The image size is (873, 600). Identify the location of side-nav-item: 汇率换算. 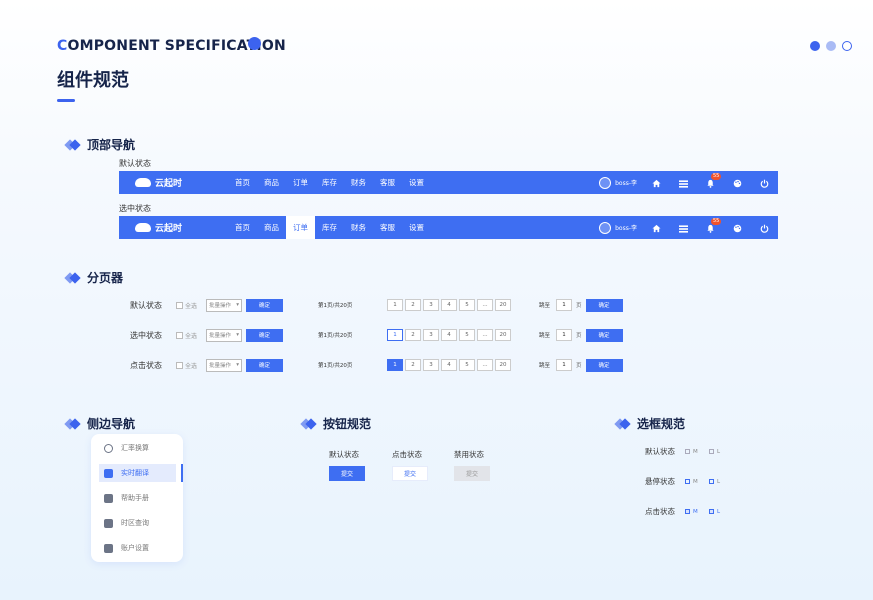
(137, 448).